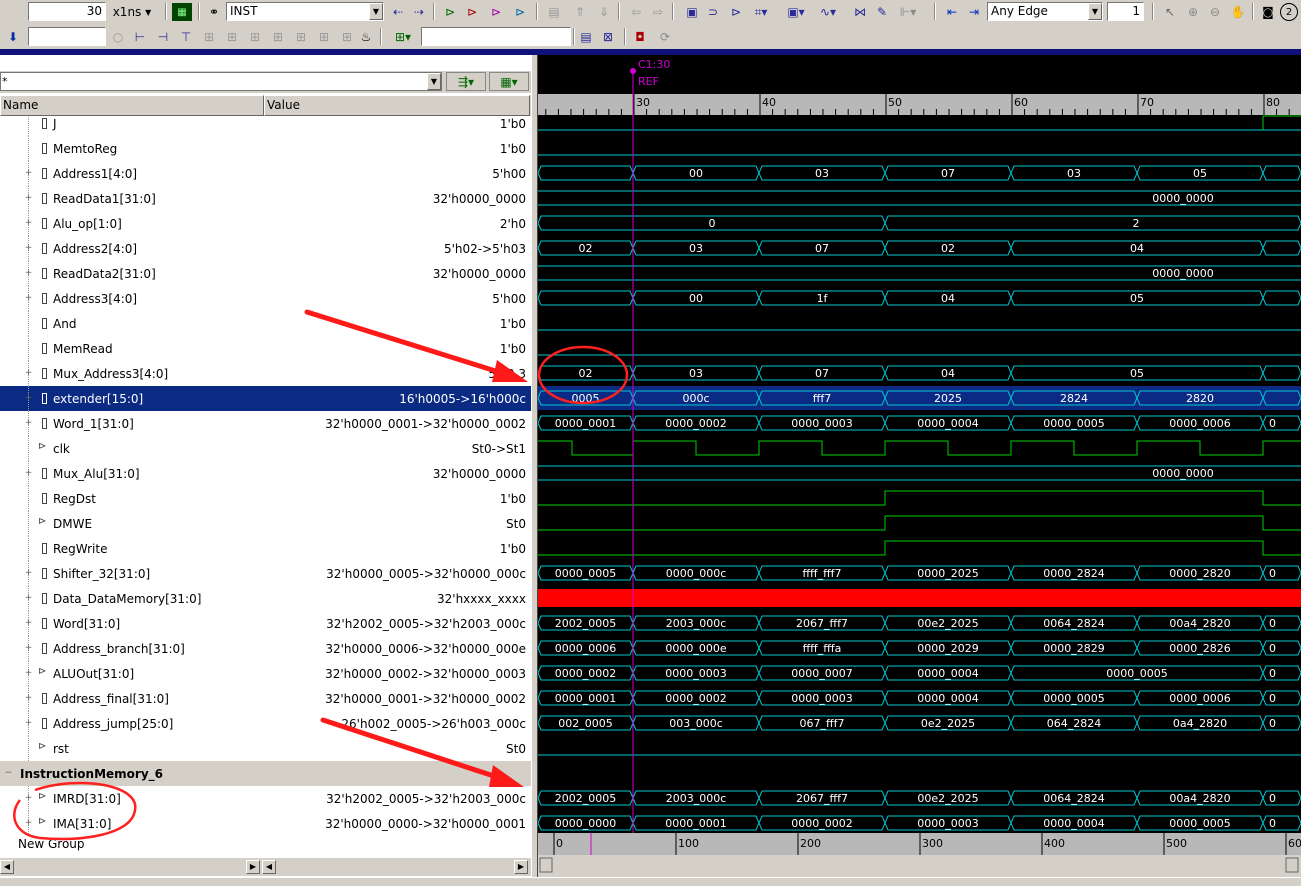 The image size is (1301, 886). What do you see at coordinates (301, 37) in the screenshot?
I see `filter5-icon: ⊞` at bounding box center [301, 37].